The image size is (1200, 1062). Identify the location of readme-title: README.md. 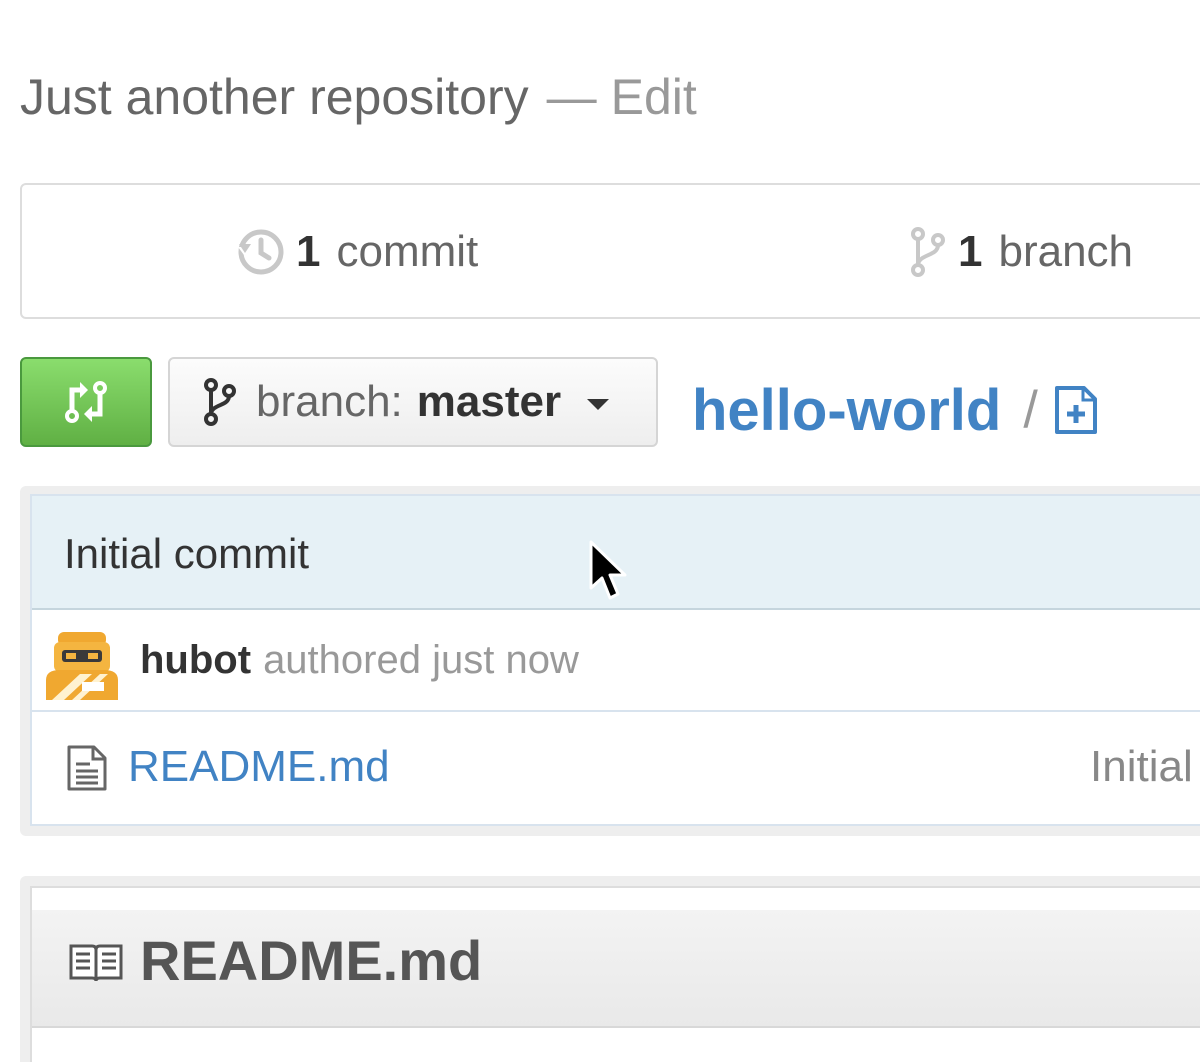
(311, 960).